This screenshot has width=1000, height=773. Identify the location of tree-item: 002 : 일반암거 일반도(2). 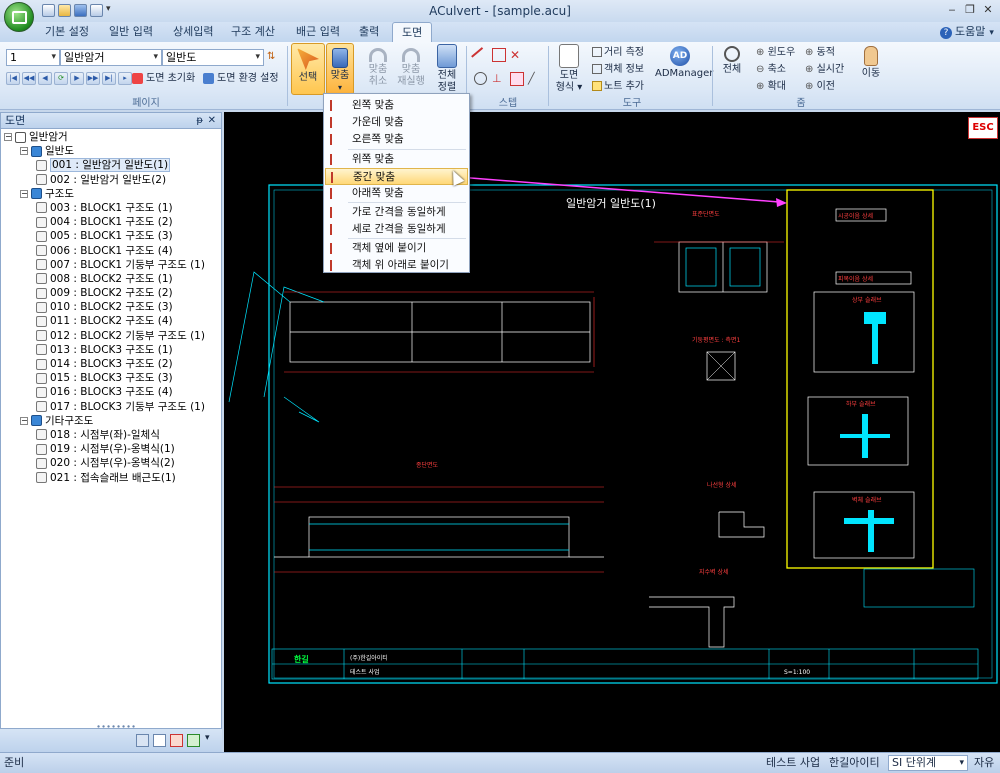
(112, 180).